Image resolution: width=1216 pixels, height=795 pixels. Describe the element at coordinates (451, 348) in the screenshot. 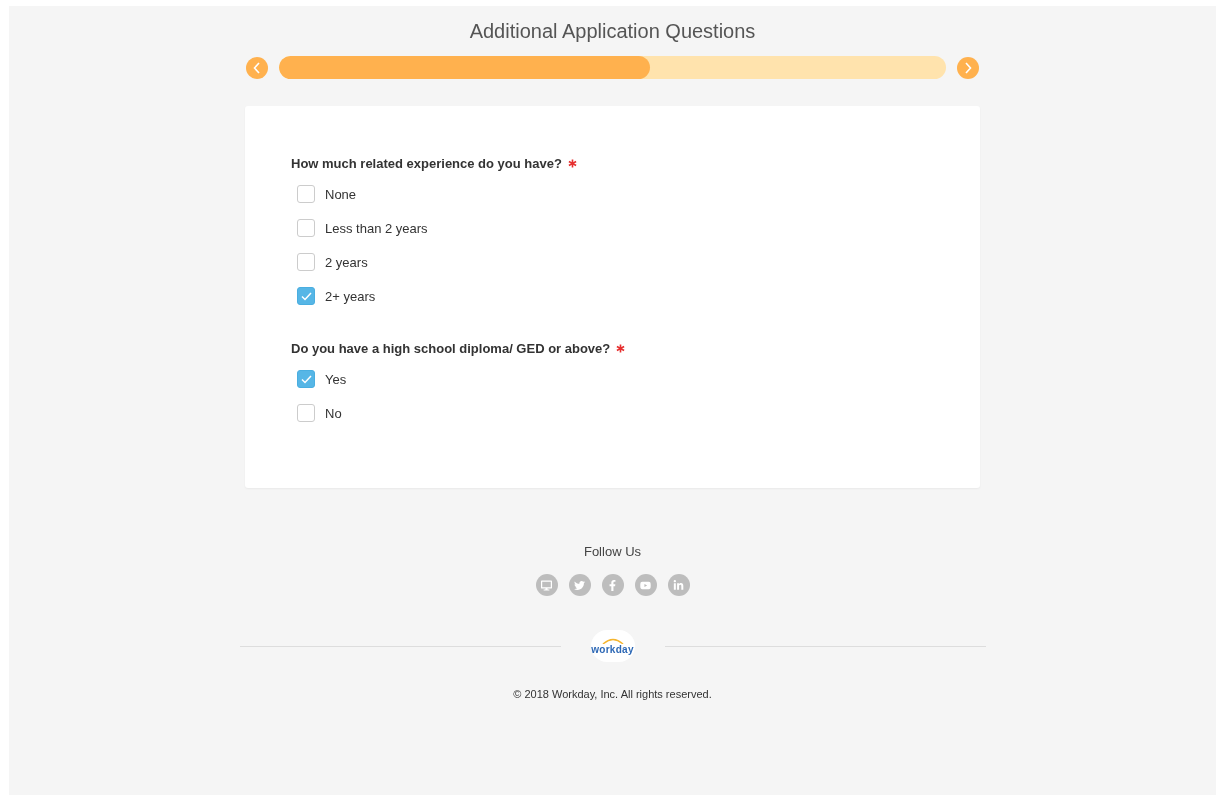

I see `question-label: Do you have a high school diploma/ GED or above?` at that location.